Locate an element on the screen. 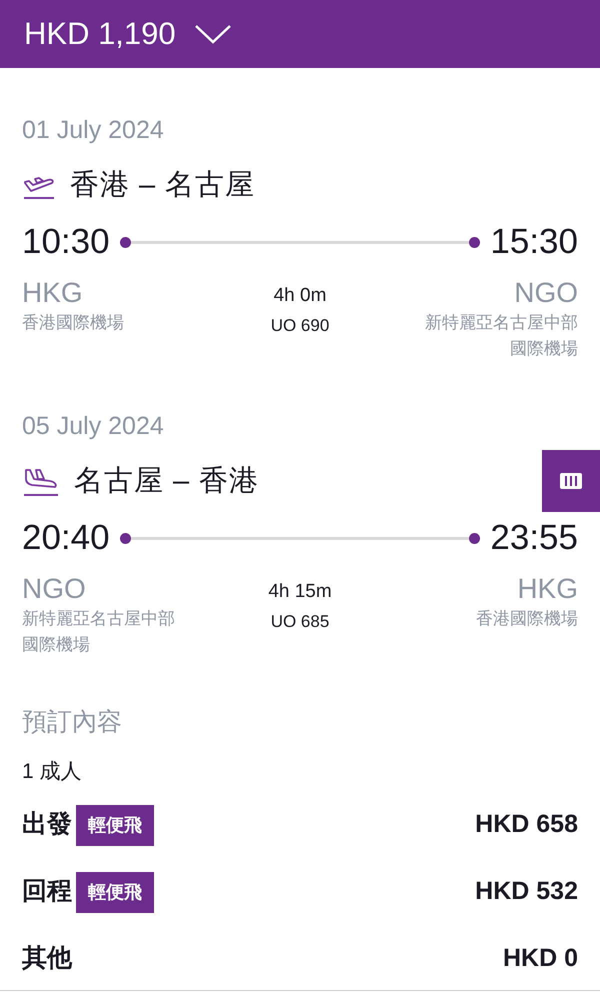  departure-time: 20:40 is located at coordinates (66, 538).